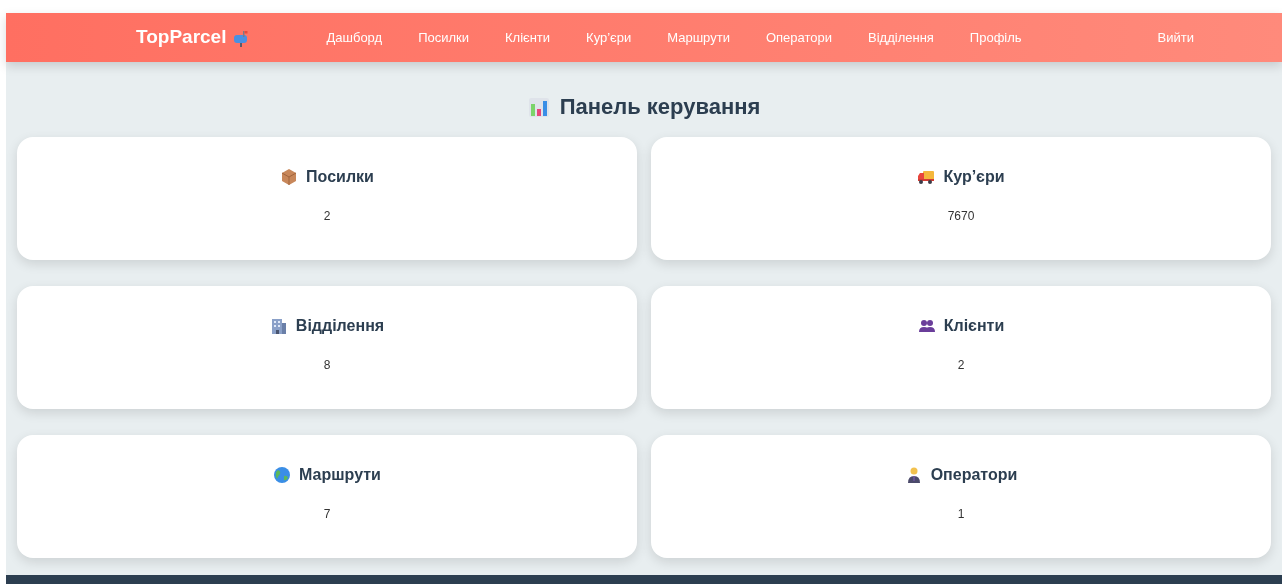  What do you see at coordinates (961, 514) in the screenshot?
I see `card-value: 1` at bounding box center [961, 514].